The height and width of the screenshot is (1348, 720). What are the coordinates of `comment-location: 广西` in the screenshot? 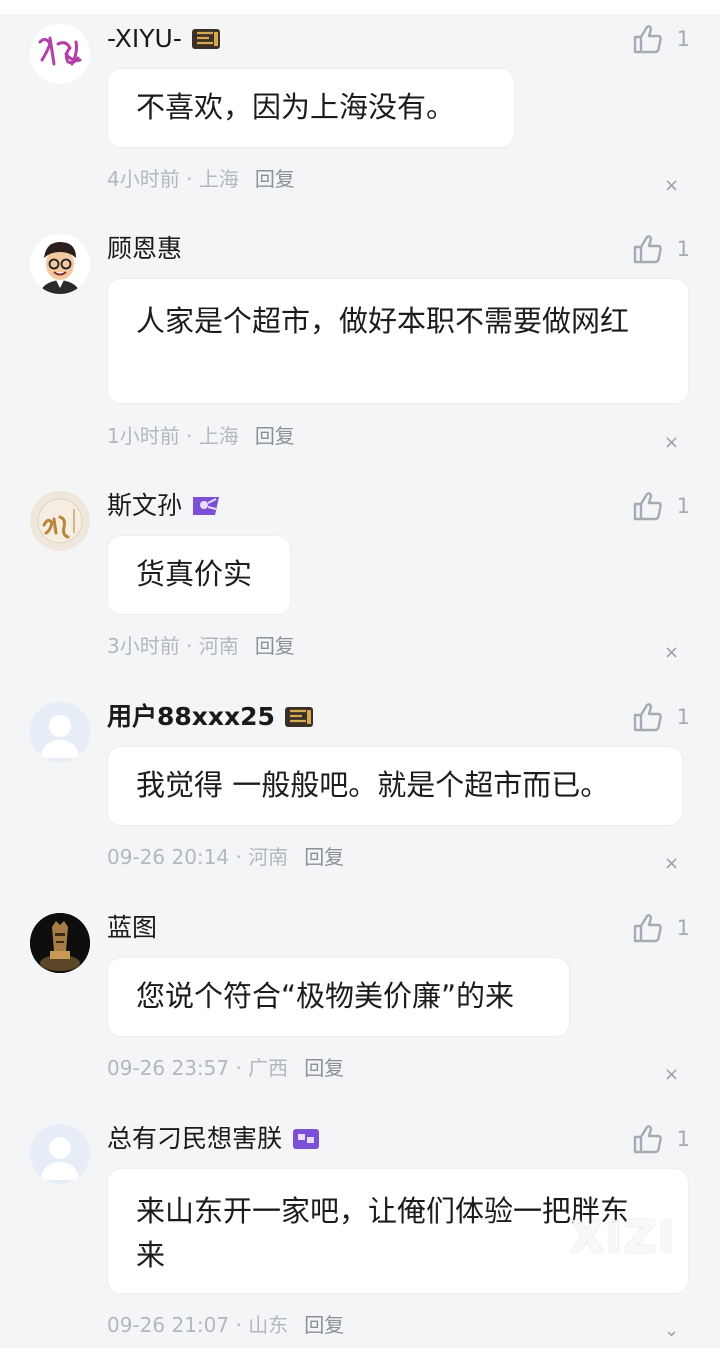 It's located at (268, 1068).